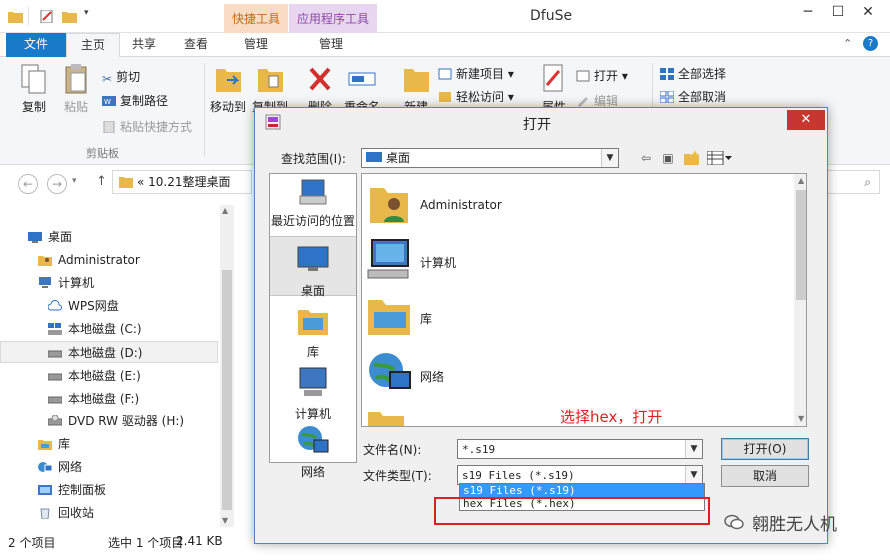 Image resolution: width=890 pixels, height=560 pixels. Describe the element at coordinates (36, 45) in the screenshot. I see `tab-file: 文件` at that location.